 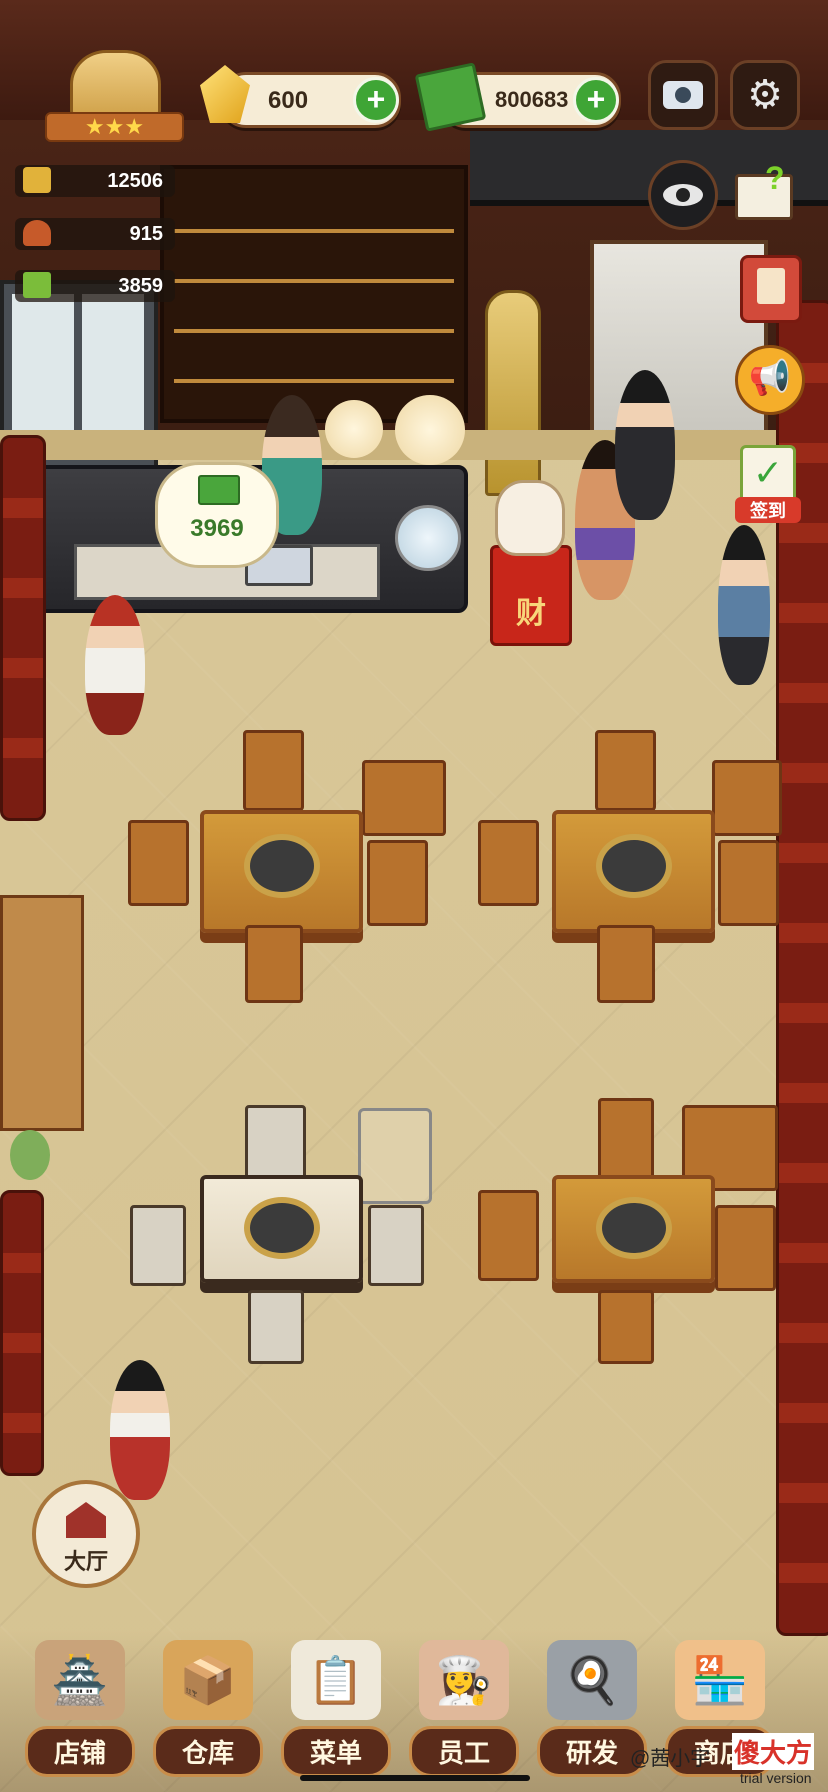 I want to click on view-toggle-button, so click(x=683, y=195).